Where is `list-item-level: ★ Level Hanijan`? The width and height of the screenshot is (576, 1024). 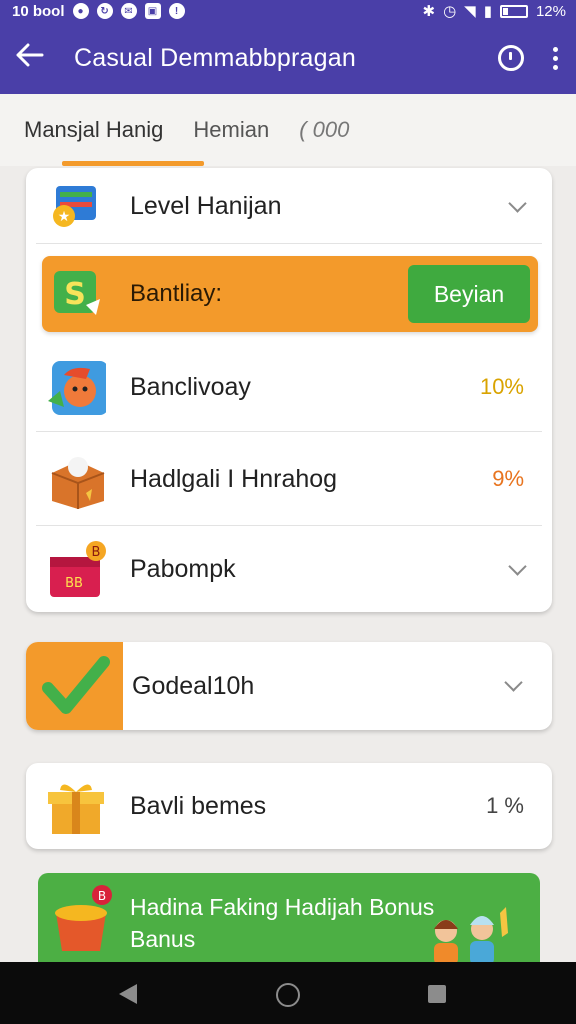
list-item-level: ★ Level Hanijan is located at coordinates (289, 206).